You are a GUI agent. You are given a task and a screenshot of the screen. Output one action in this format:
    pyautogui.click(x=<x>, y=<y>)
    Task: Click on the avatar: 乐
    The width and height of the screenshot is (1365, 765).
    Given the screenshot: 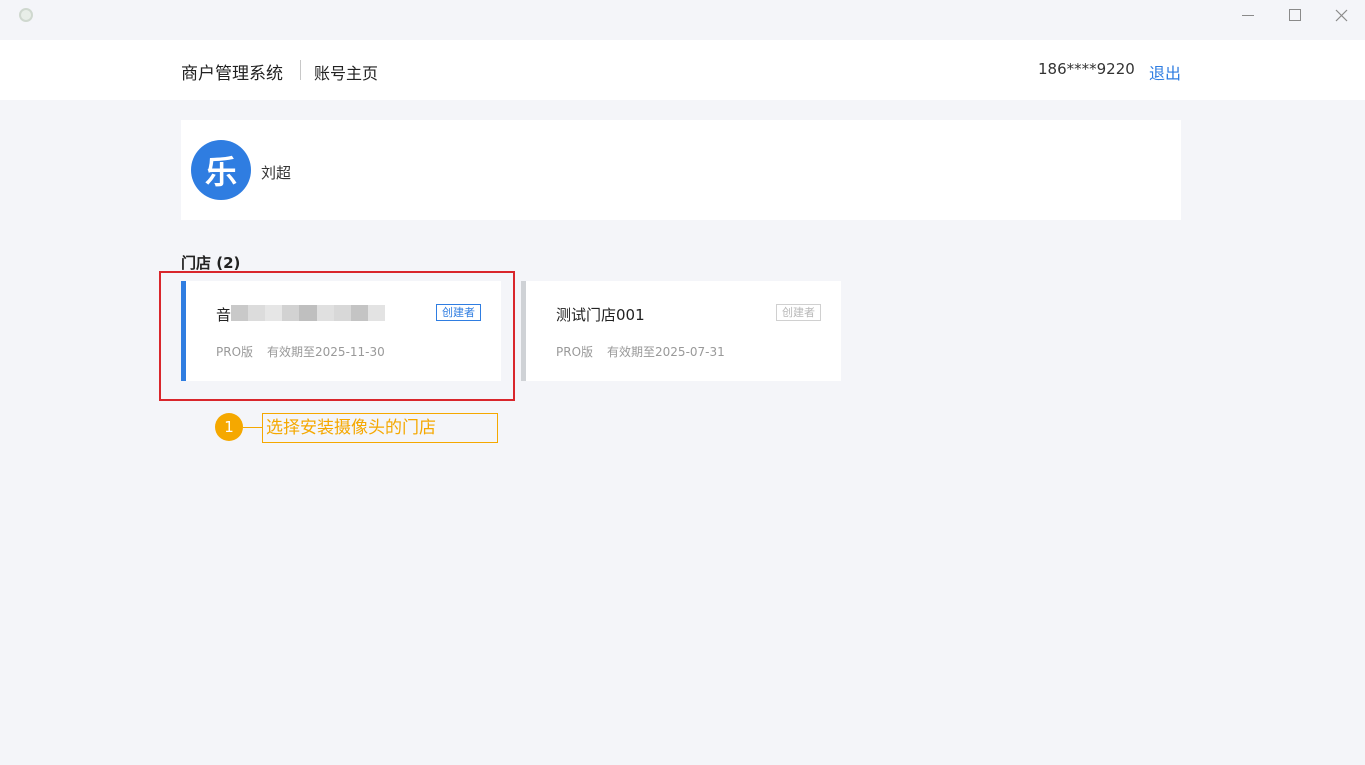 What is the action you would take?
    pyautogui.click(x=221, y=170)
    